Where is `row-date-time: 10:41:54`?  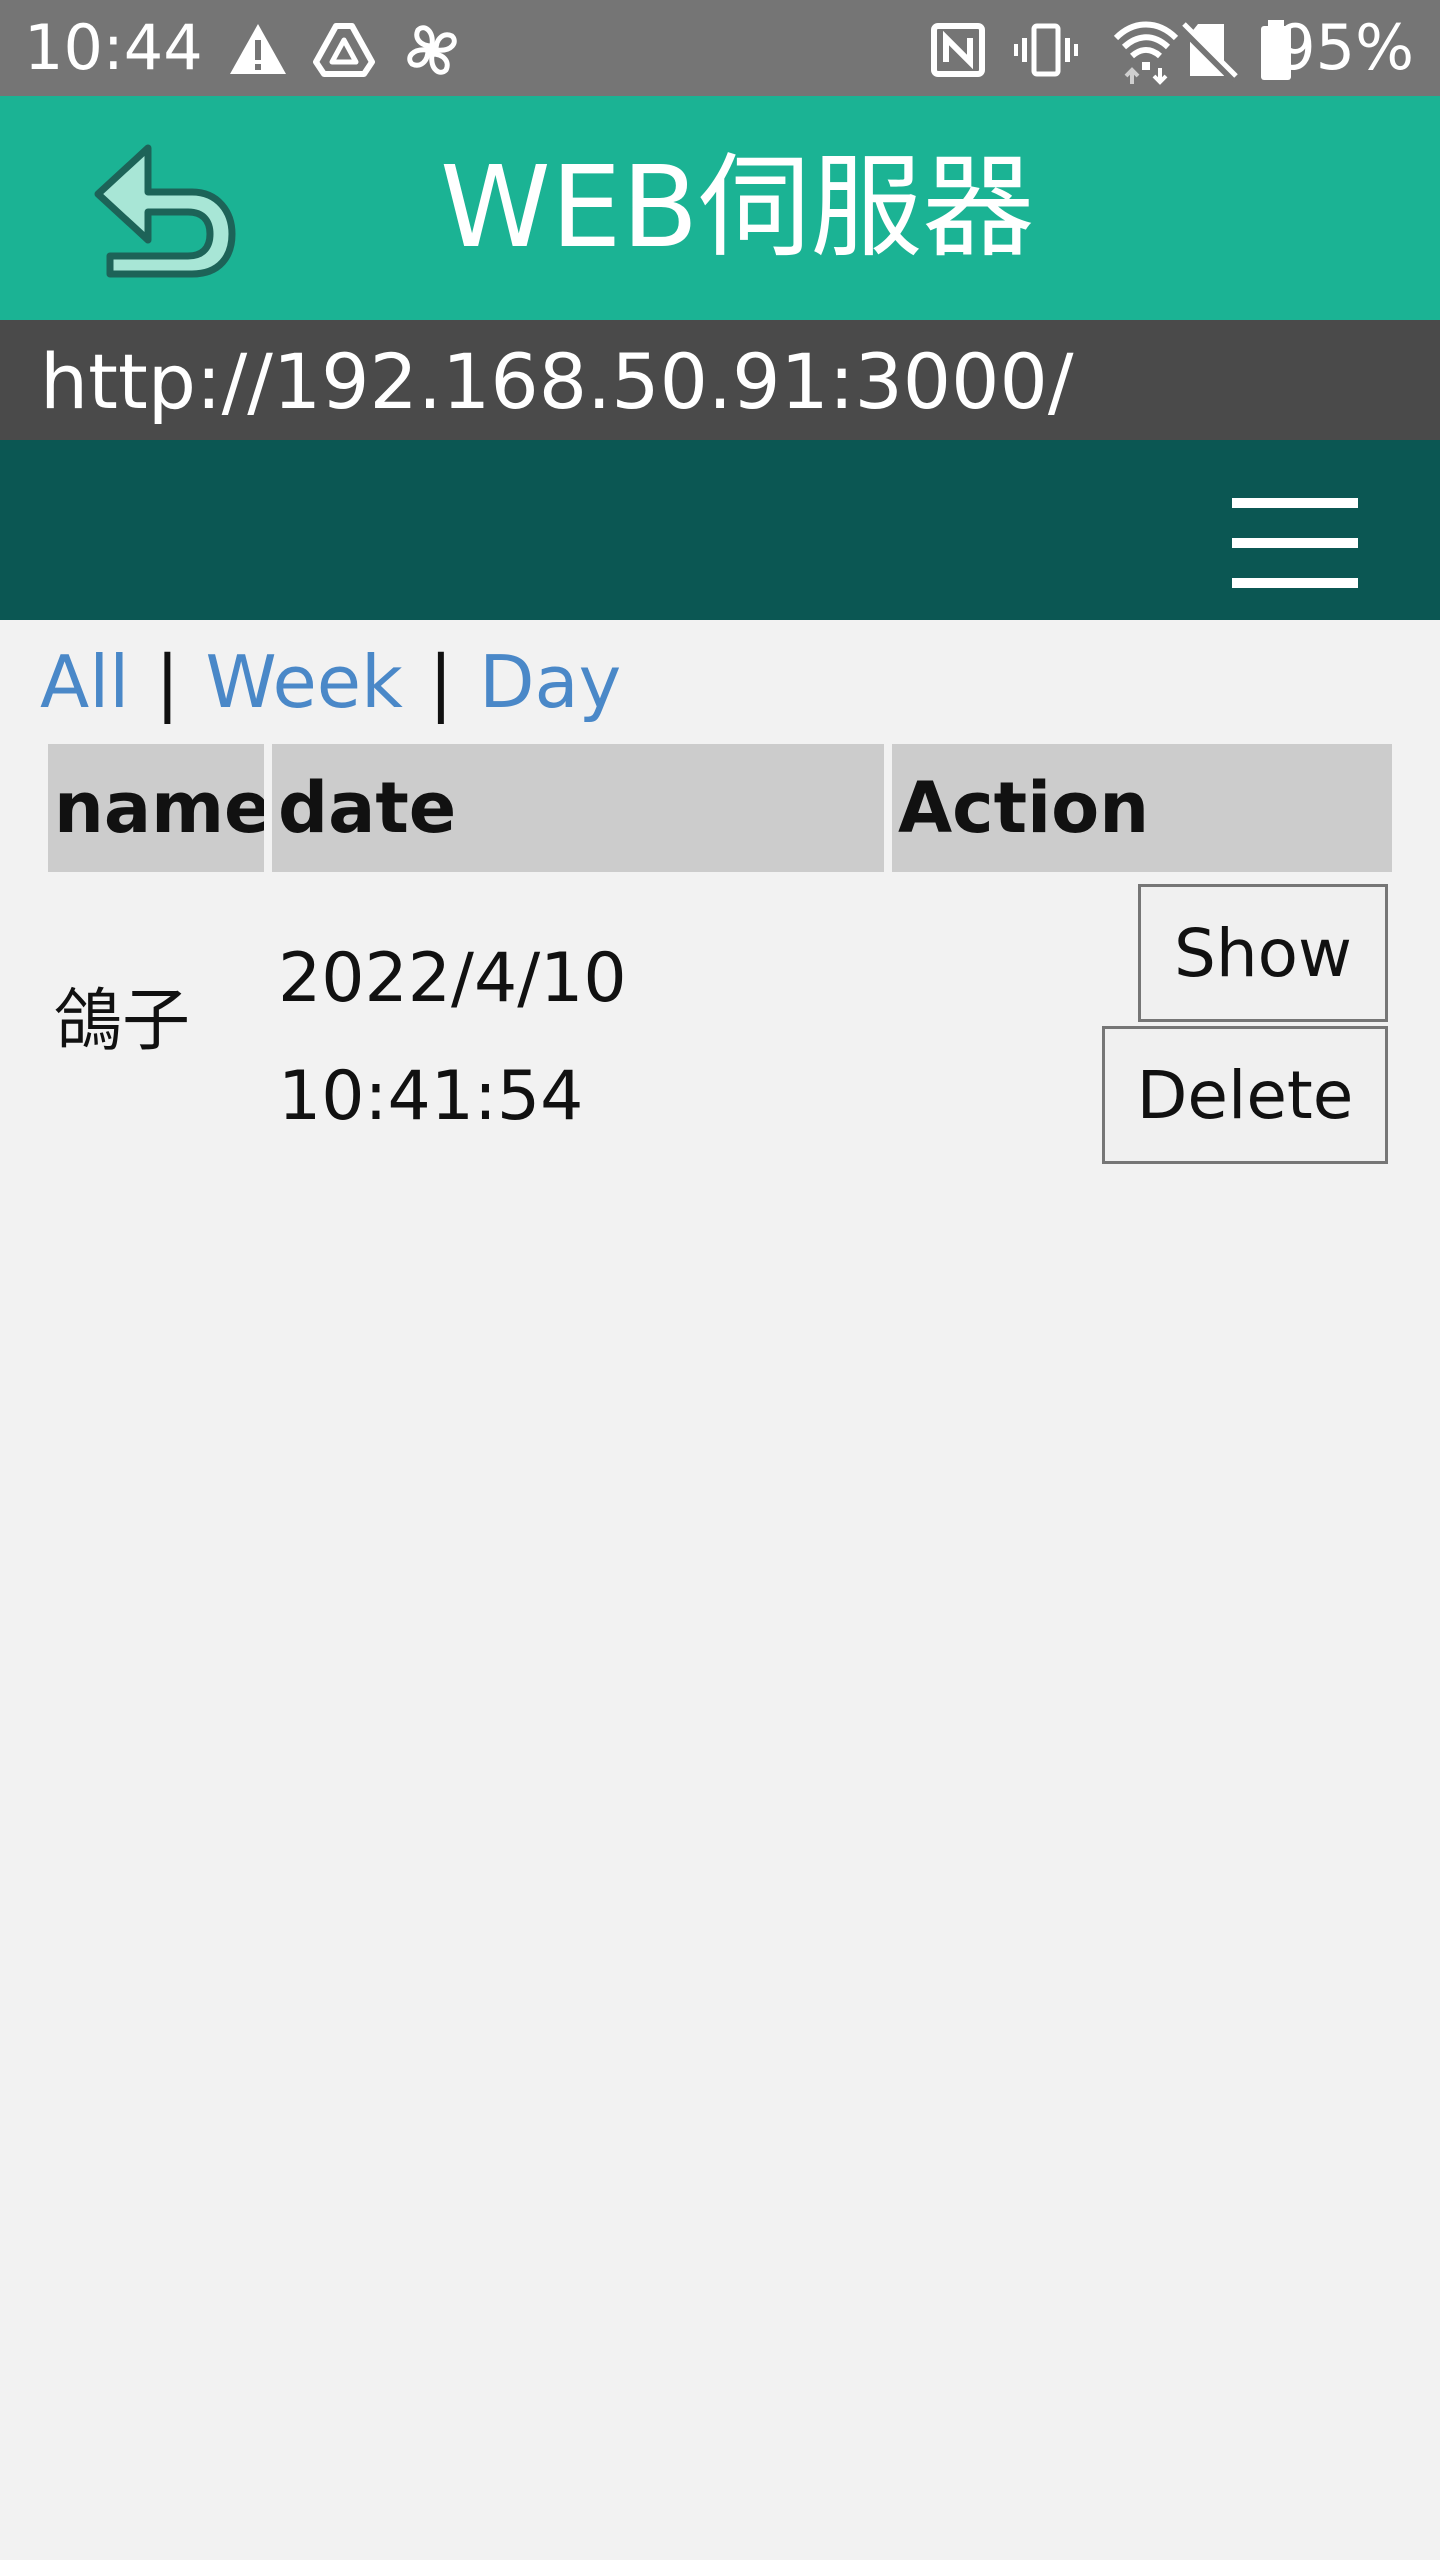 row-date-time: 10:41:54 is located at coordinates (431, 1096).